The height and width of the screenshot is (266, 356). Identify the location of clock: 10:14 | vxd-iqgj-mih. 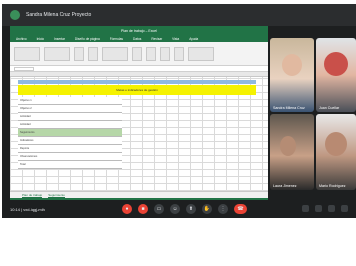
(27, 209).